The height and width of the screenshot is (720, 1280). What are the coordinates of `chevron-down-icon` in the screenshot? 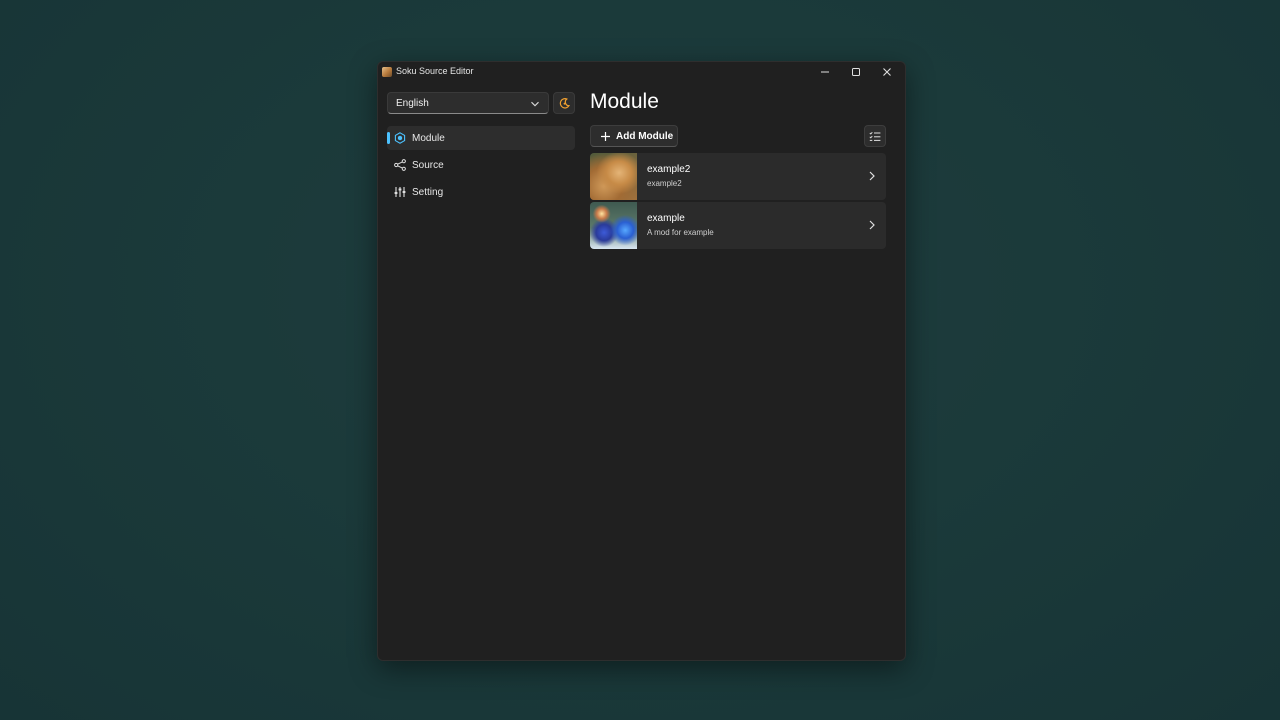 It's located at (535, 104).